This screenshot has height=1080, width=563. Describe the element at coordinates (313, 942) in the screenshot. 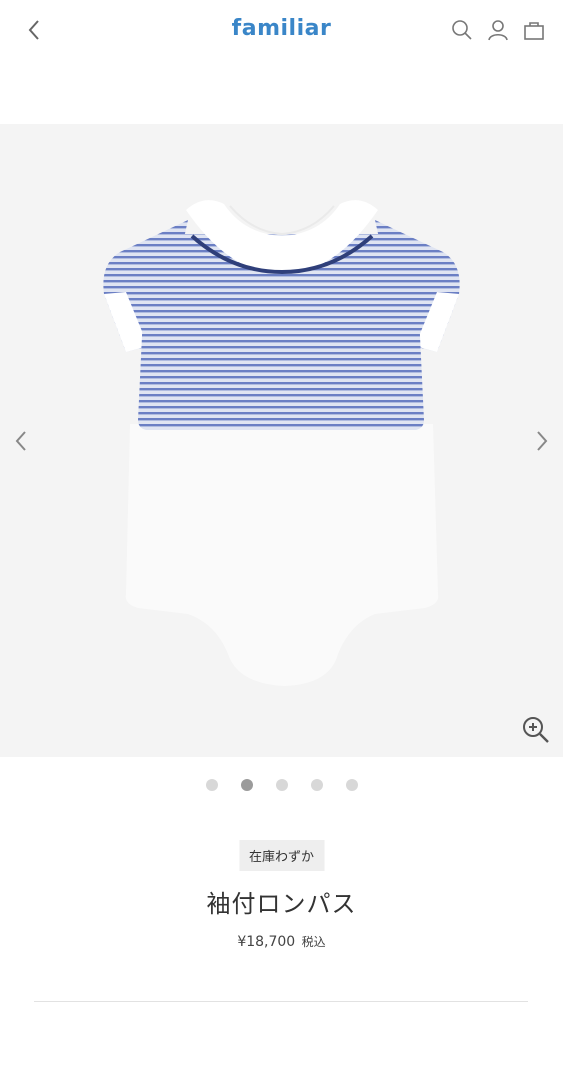

I see `tax-label: 税込` at that location.